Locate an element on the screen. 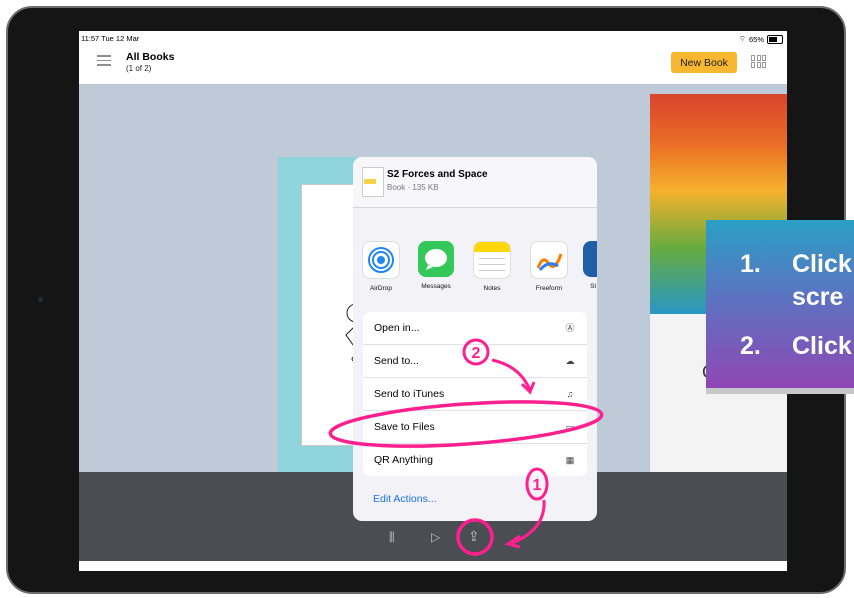 Image resolution: width=854 pixels, height=598 pixels. grid-view-icon is located at coordinates (758, 61).